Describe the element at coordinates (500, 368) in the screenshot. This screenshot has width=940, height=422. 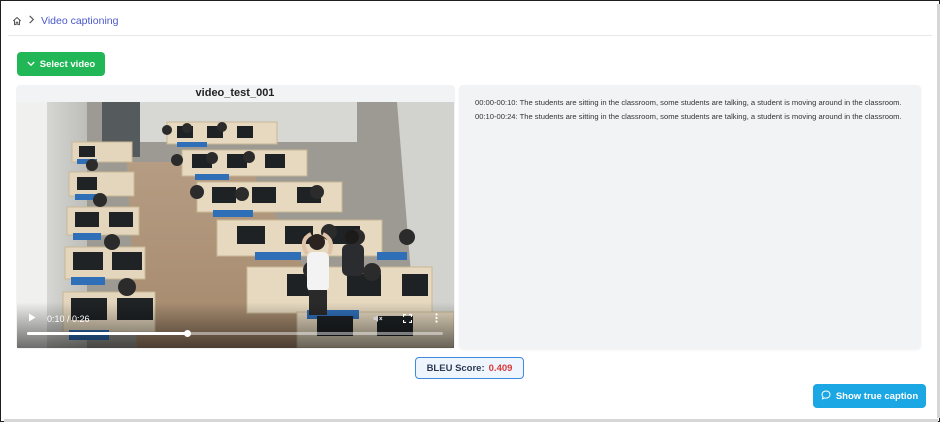
I see `bleu-score-value: 0.409` at that location.